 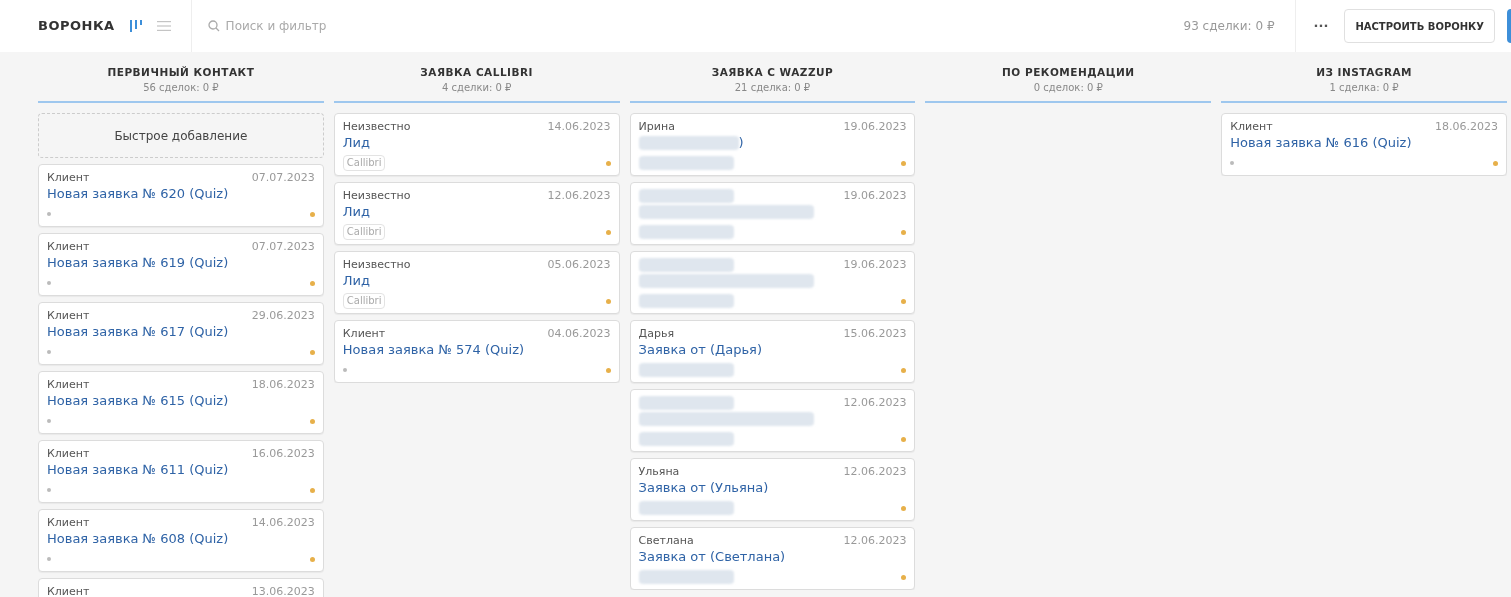 I want to click on deal-title: Новая заявка № 608 (Quiz), so click(x=138, y=538).